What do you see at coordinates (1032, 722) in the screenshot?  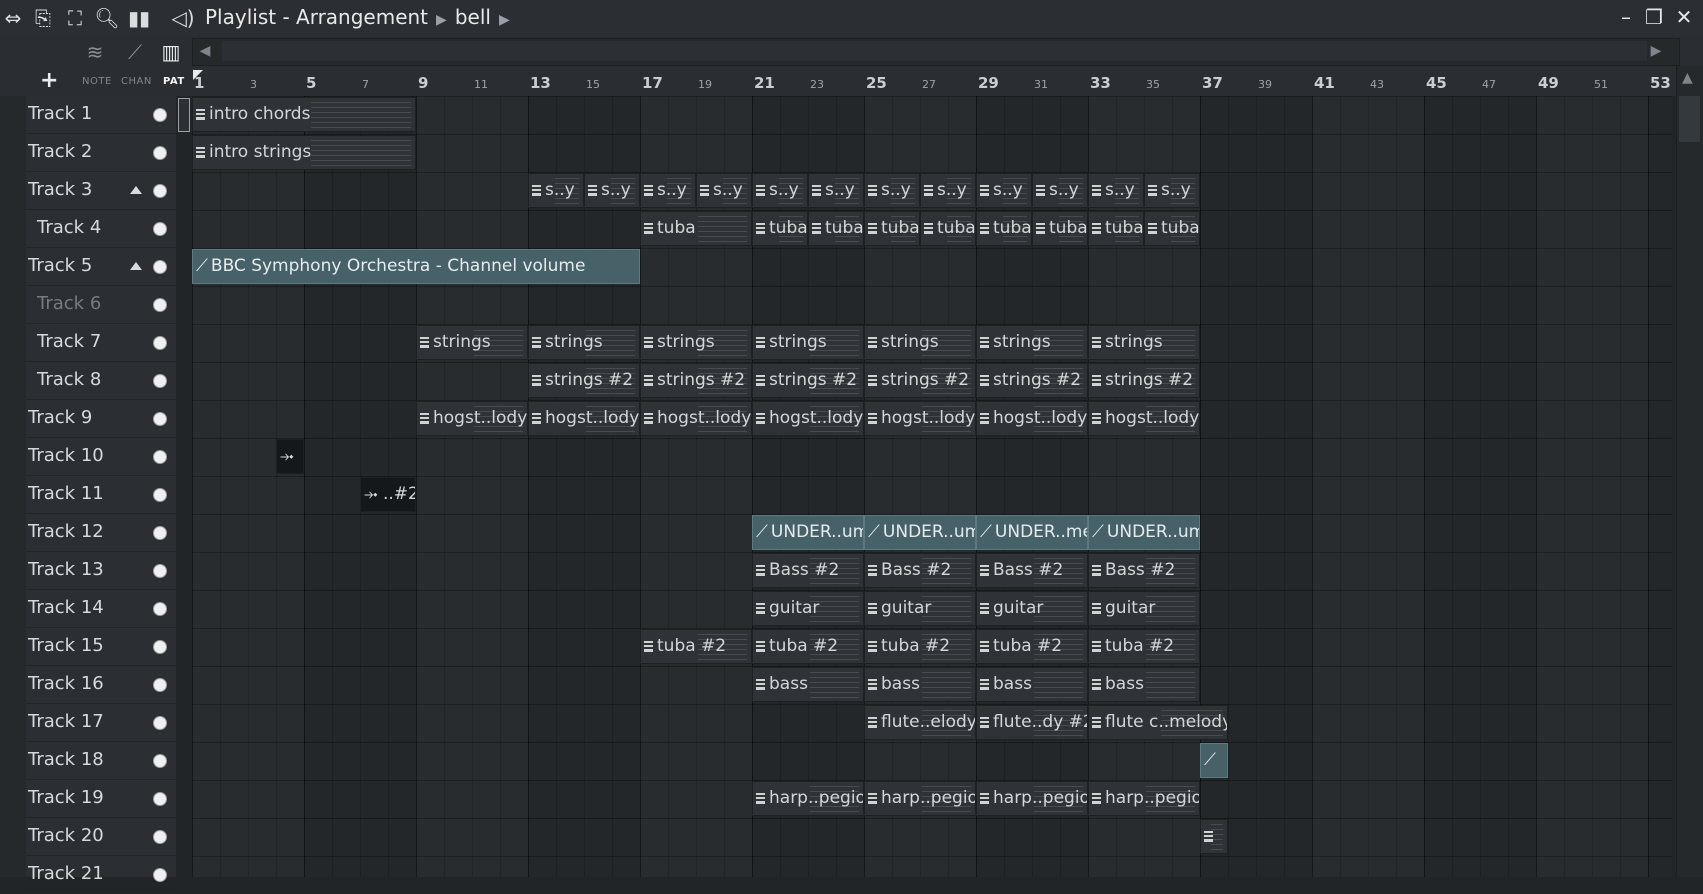 I see `pattern-clip: flute..dy #2` at bounding box center [1032, 722].